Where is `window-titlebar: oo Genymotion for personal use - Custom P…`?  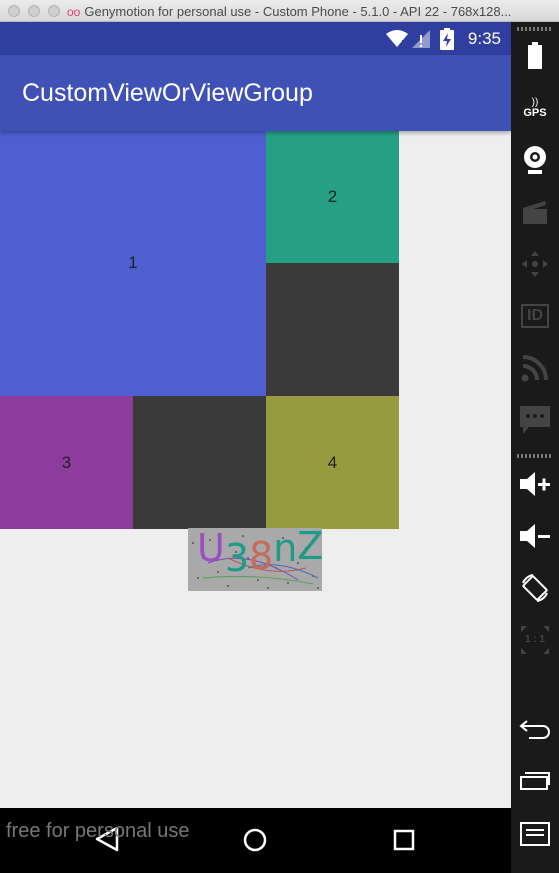
window-titlebar: oo Genymotion for personal use - Custom P… is located at coordinates (279, 11).